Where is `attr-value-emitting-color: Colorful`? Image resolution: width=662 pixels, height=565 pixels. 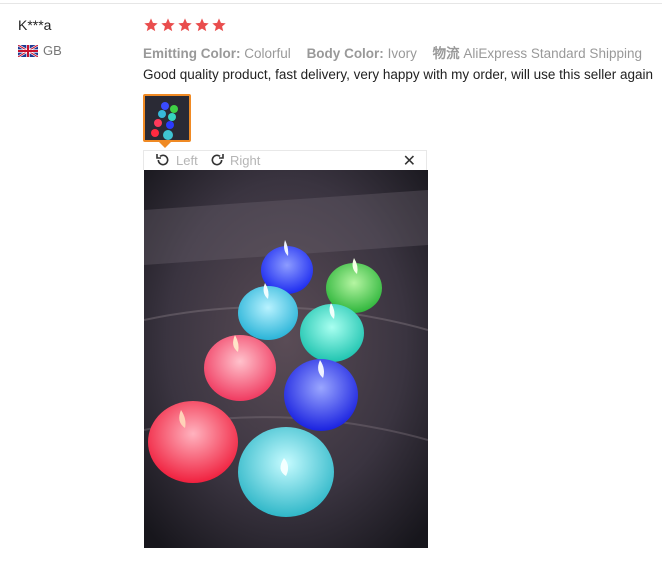 attr-value-emitting-color: Colorful is located at coordinates (267, 53).